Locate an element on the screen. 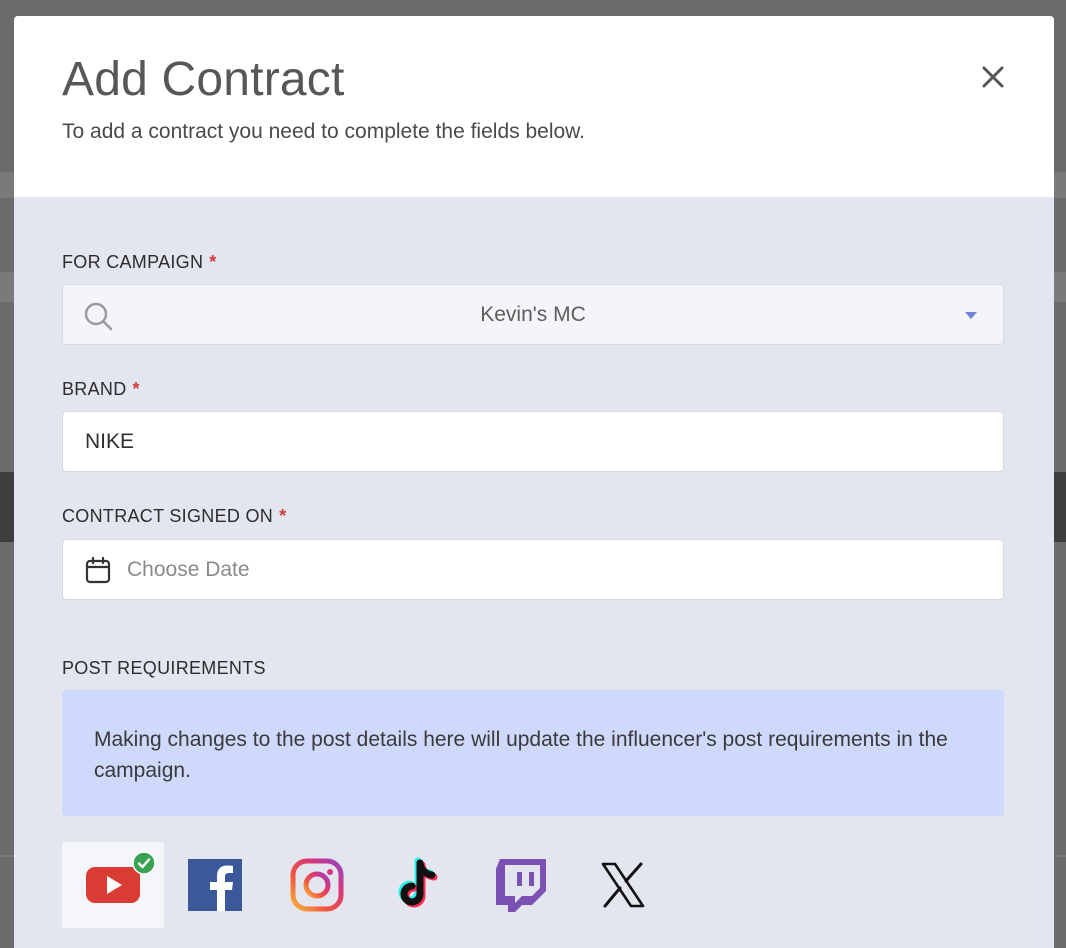 The height and width of the screenshot is (948, 1066). platform-facebook is located at coordinates (215, 885).